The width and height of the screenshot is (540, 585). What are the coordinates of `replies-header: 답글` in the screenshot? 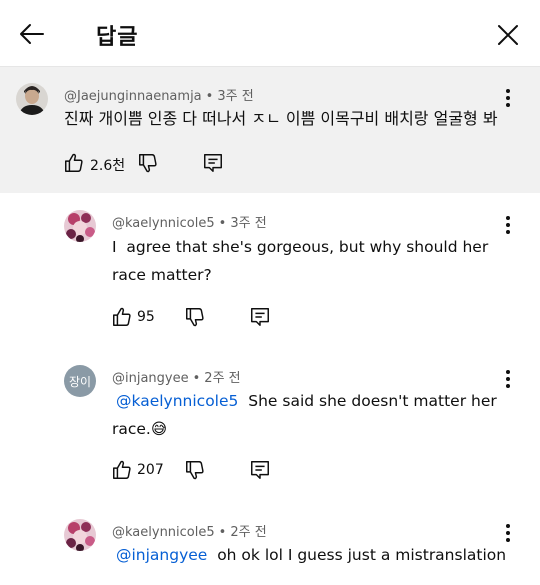 It's located at (270, 33).